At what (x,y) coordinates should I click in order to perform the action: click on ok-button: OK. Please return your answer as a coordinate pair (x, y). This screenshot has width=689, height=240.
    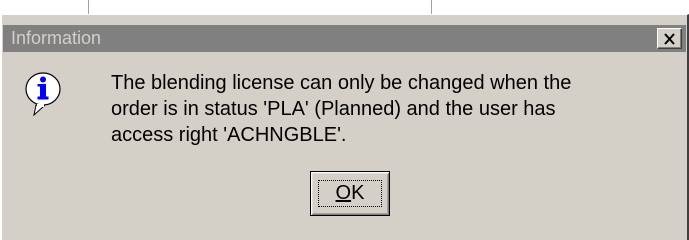
    Looking at the image, I should click on (350, 193).